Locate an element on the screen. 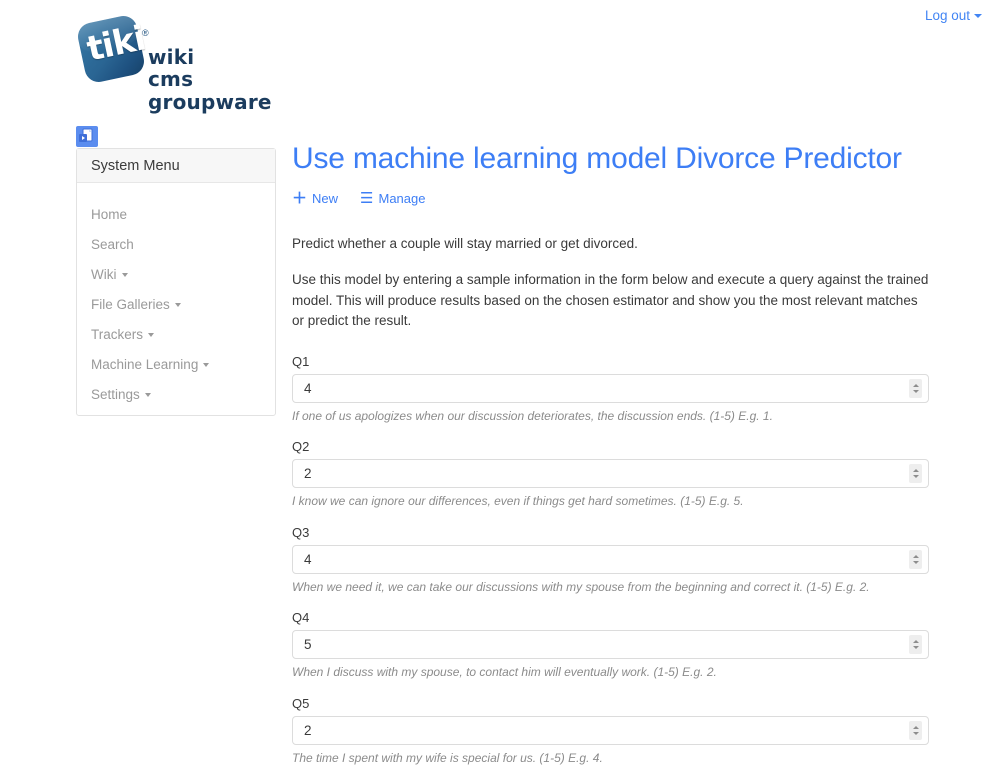 The image size is (1000, 782). tagline-line-wiki: wiki is located at coordinates (171, 57).